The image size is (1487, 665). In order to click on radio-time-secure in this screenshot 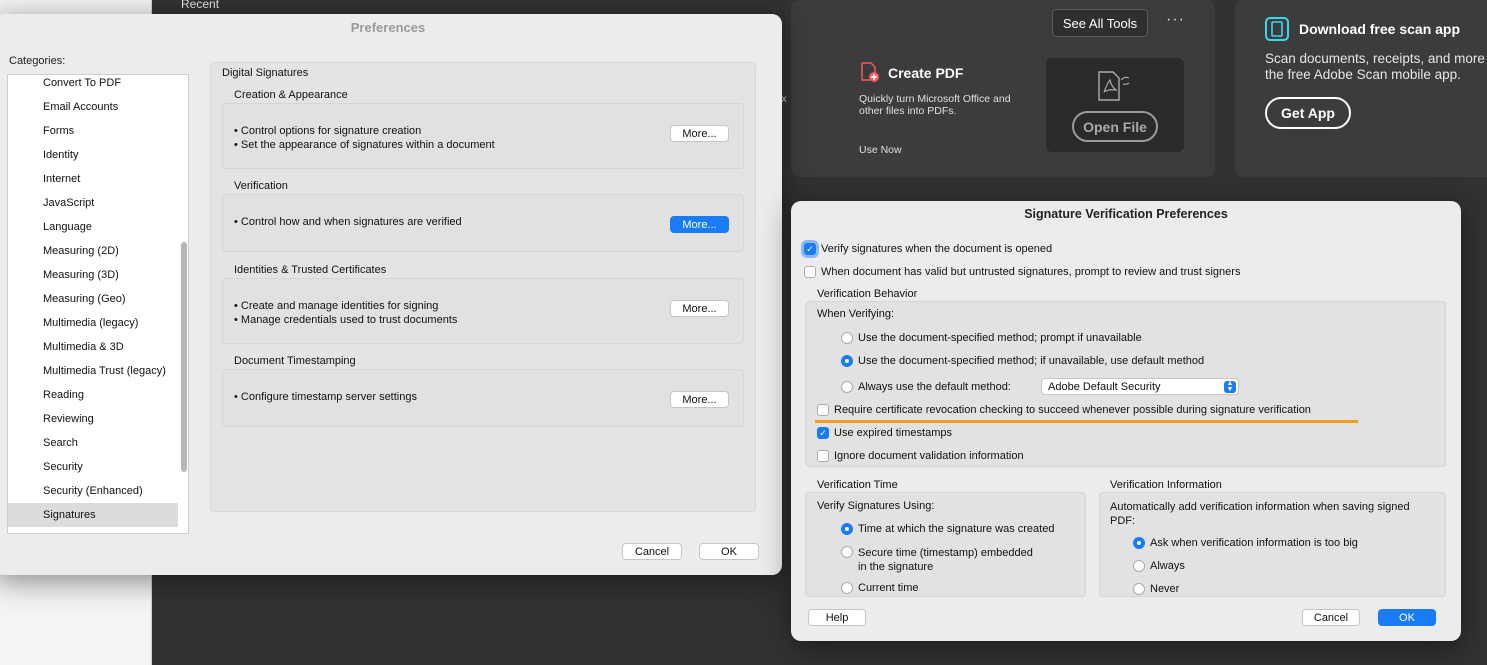, I will do `click(847, 552)`.